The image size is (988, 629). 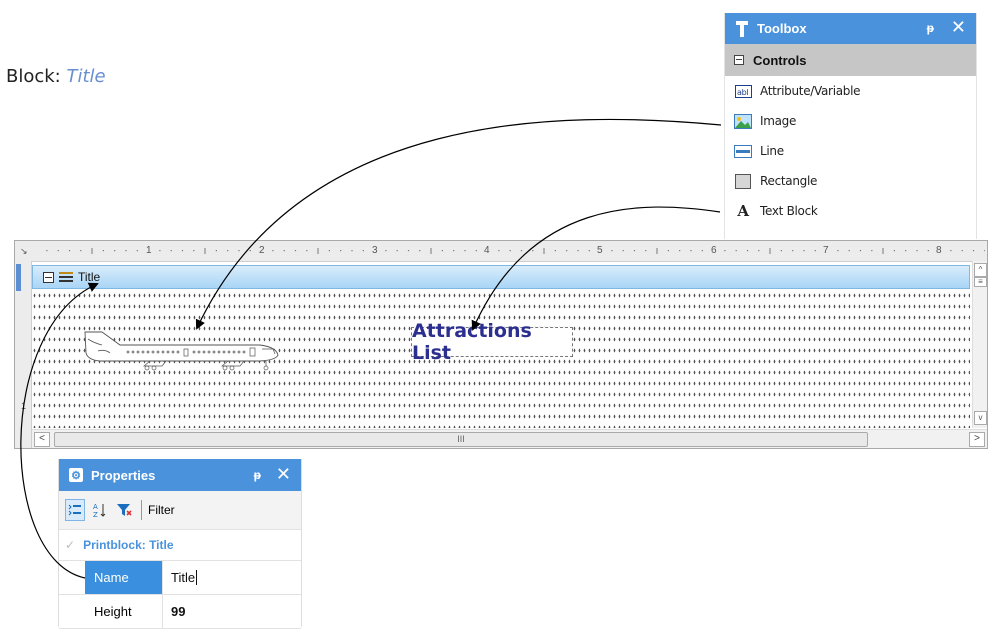 I want to click on toolbox-item-image: Image, so click(x=850, y=121).